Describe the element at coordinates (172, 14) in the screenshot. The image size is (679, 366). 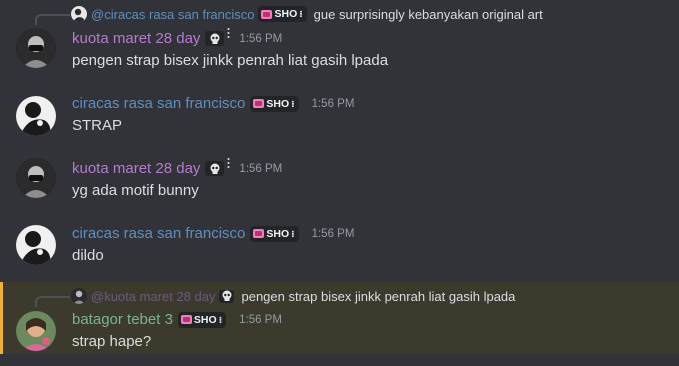
I see `reply-author: @ciracas rasa san francisco` at that location.